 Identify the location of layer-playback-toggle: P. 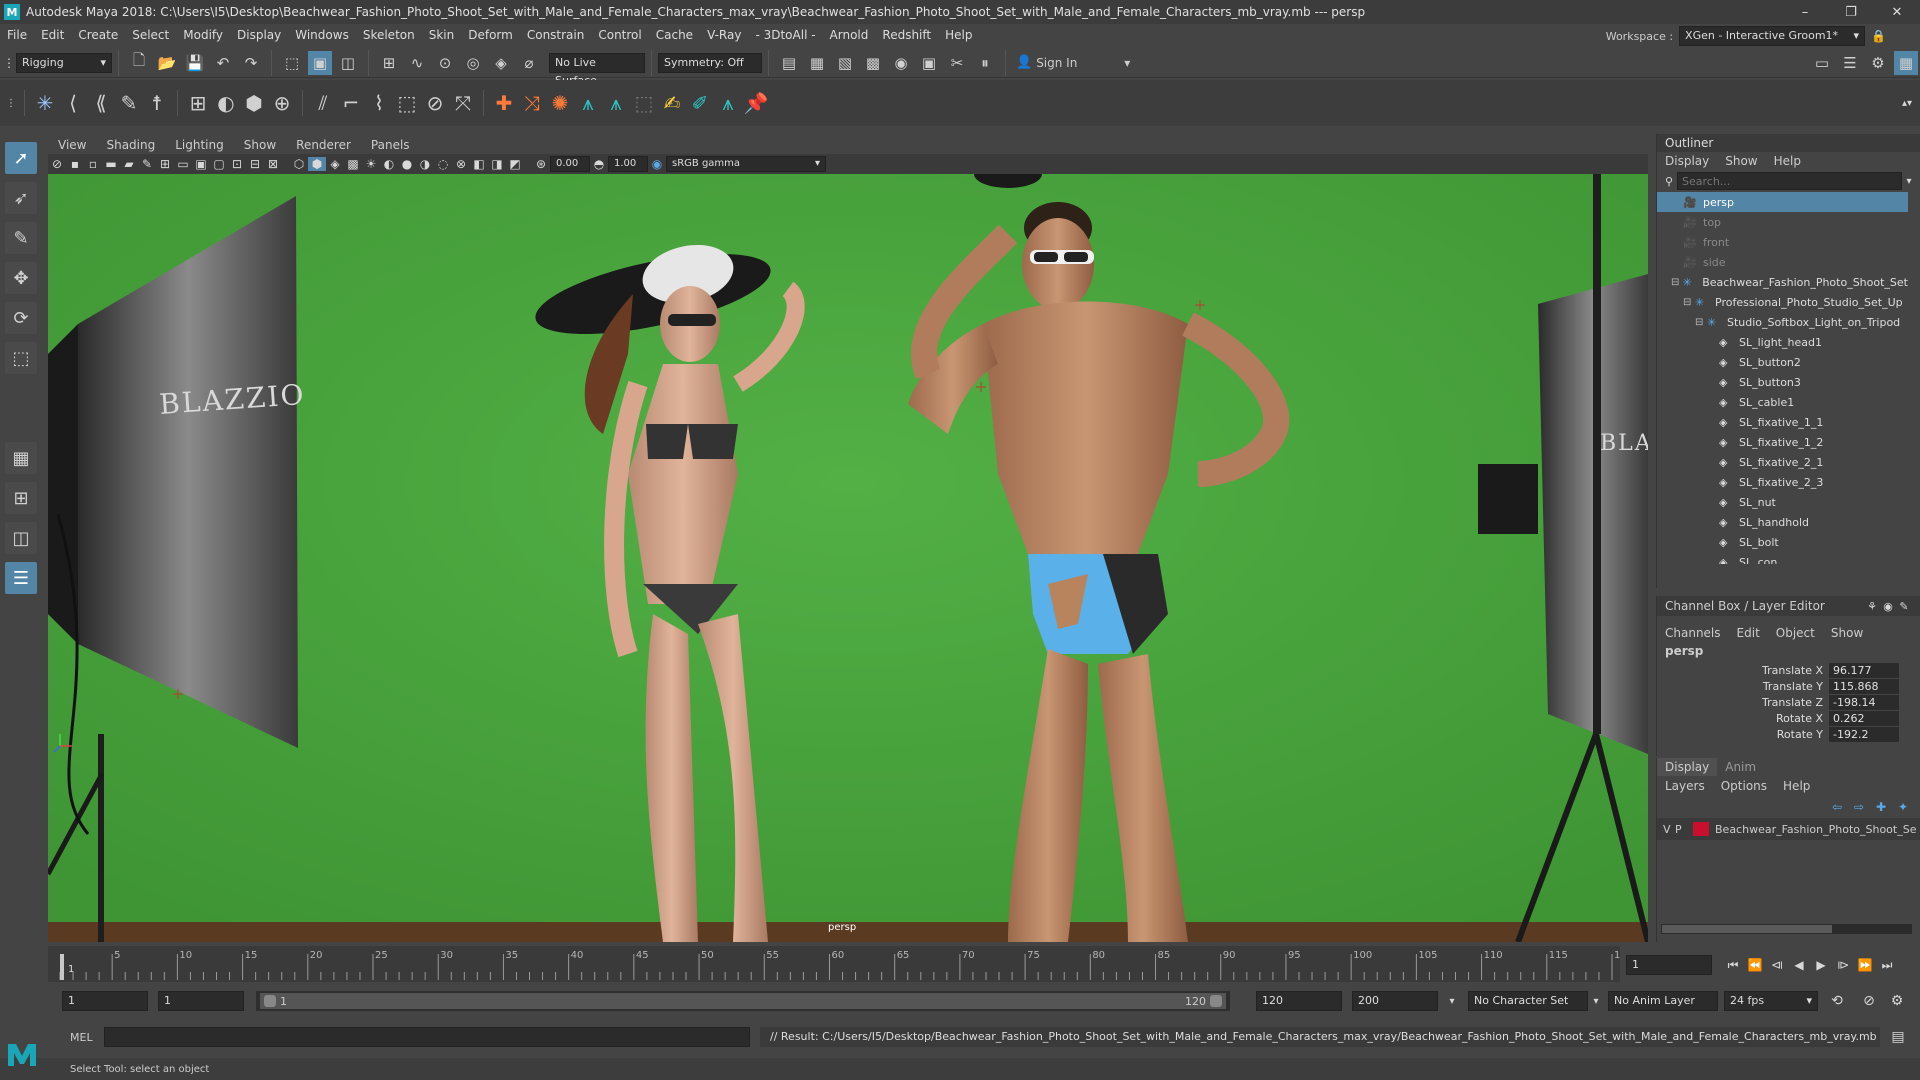
(1684, 829).